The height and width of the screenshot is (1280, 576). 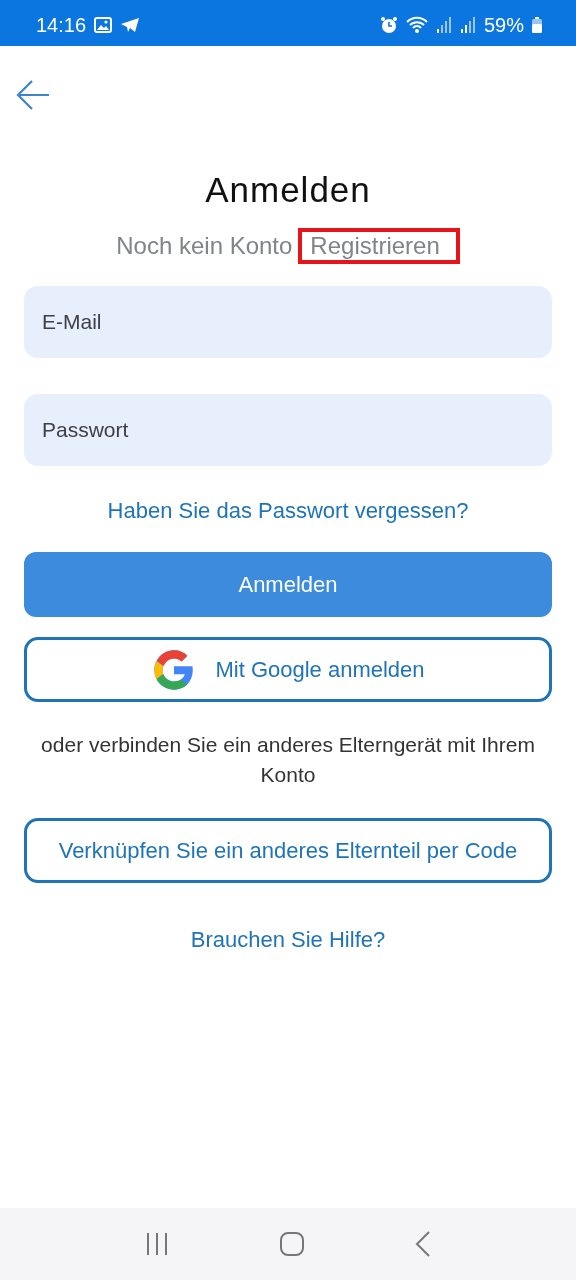 What do you see at coordinates (288, 669) in the screenshot?
I see `google-signin-button: Mit Google anmelden` at bounding box center [288, 669].